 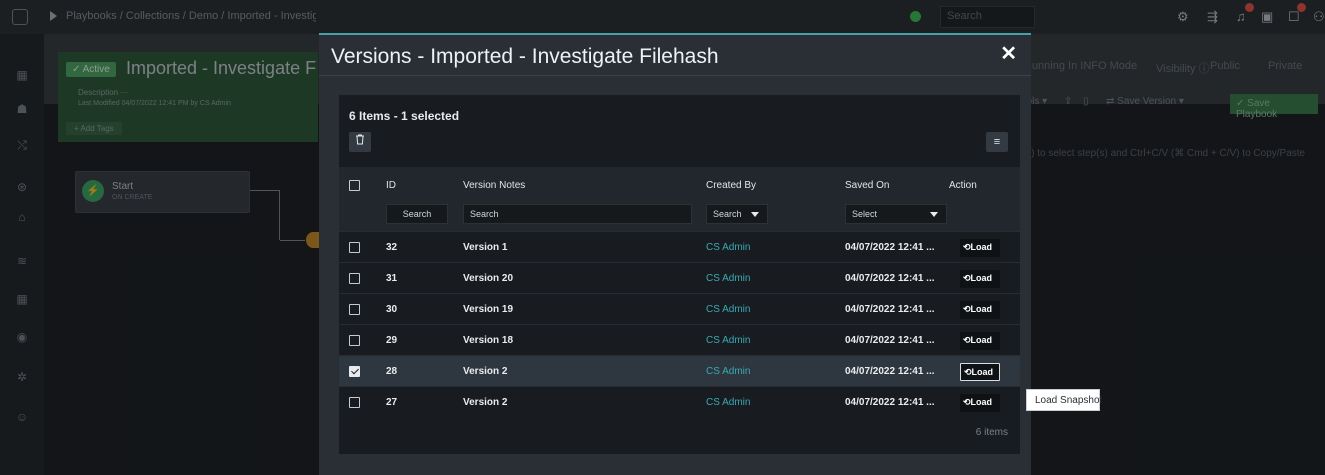 I want to click on row-id: 29, so click(x=392, y=340).